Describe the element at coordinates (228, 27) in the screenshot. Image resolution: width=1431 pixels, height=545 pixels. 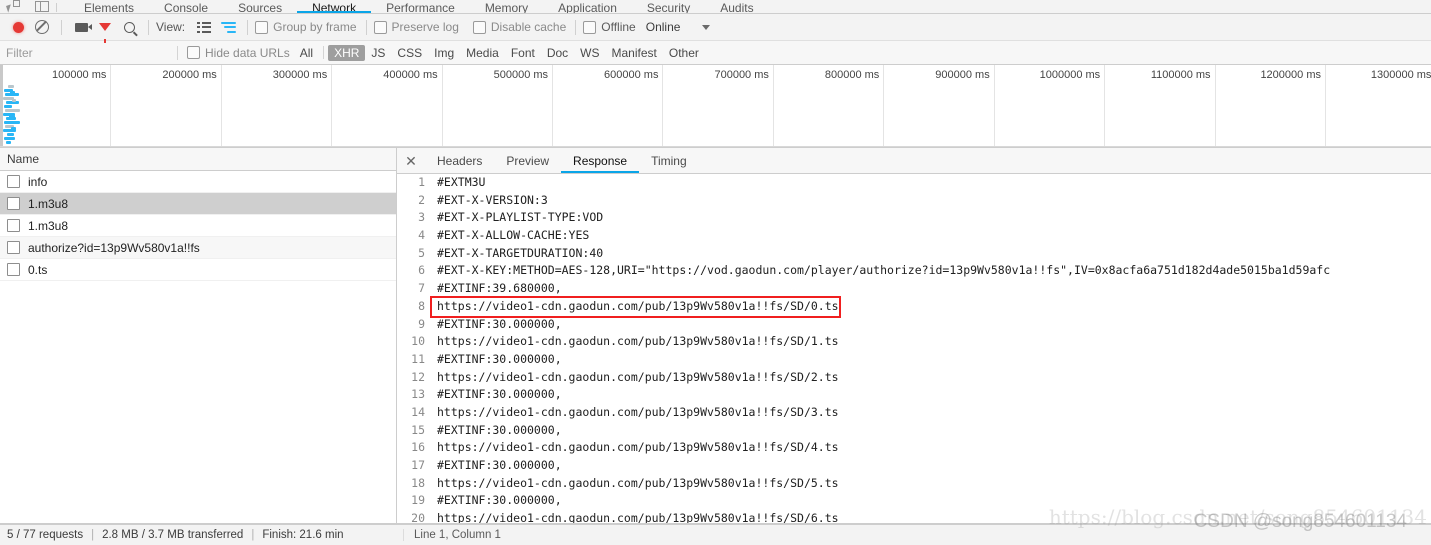
I see `waterfall-view-button` at that location.